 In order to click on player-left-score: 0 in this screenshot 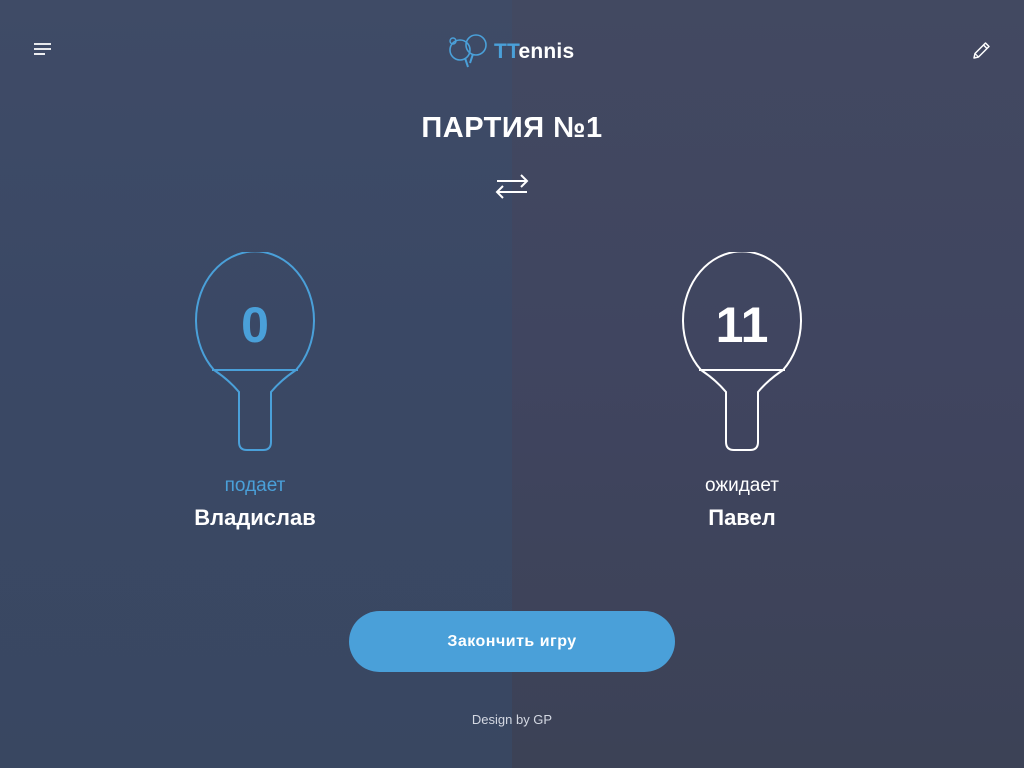, I will do `click(255, 325)`.